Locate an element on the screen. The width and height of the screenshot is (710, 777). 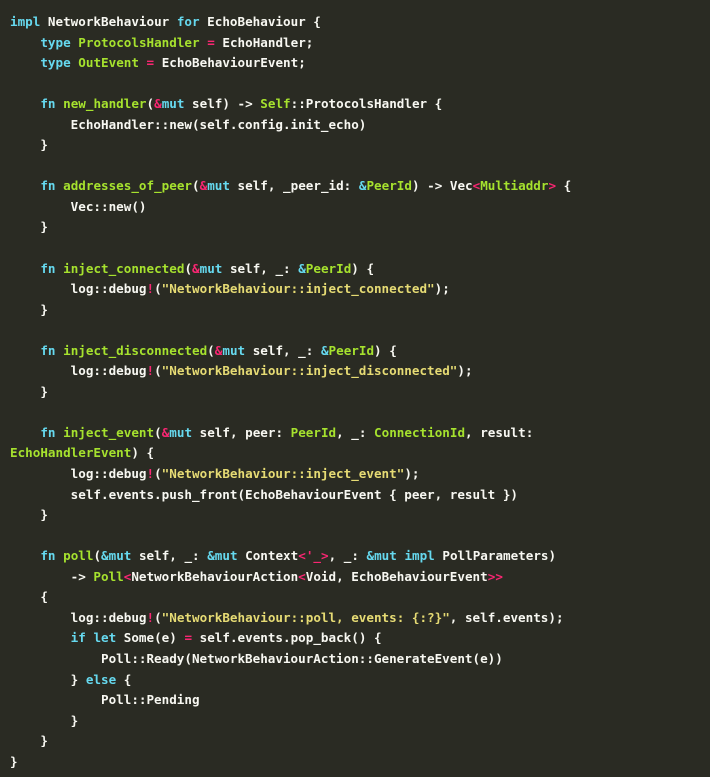
code-token-pln: EchoHandler::new(self.config.init_echo) is located at coordinates (188, 124).